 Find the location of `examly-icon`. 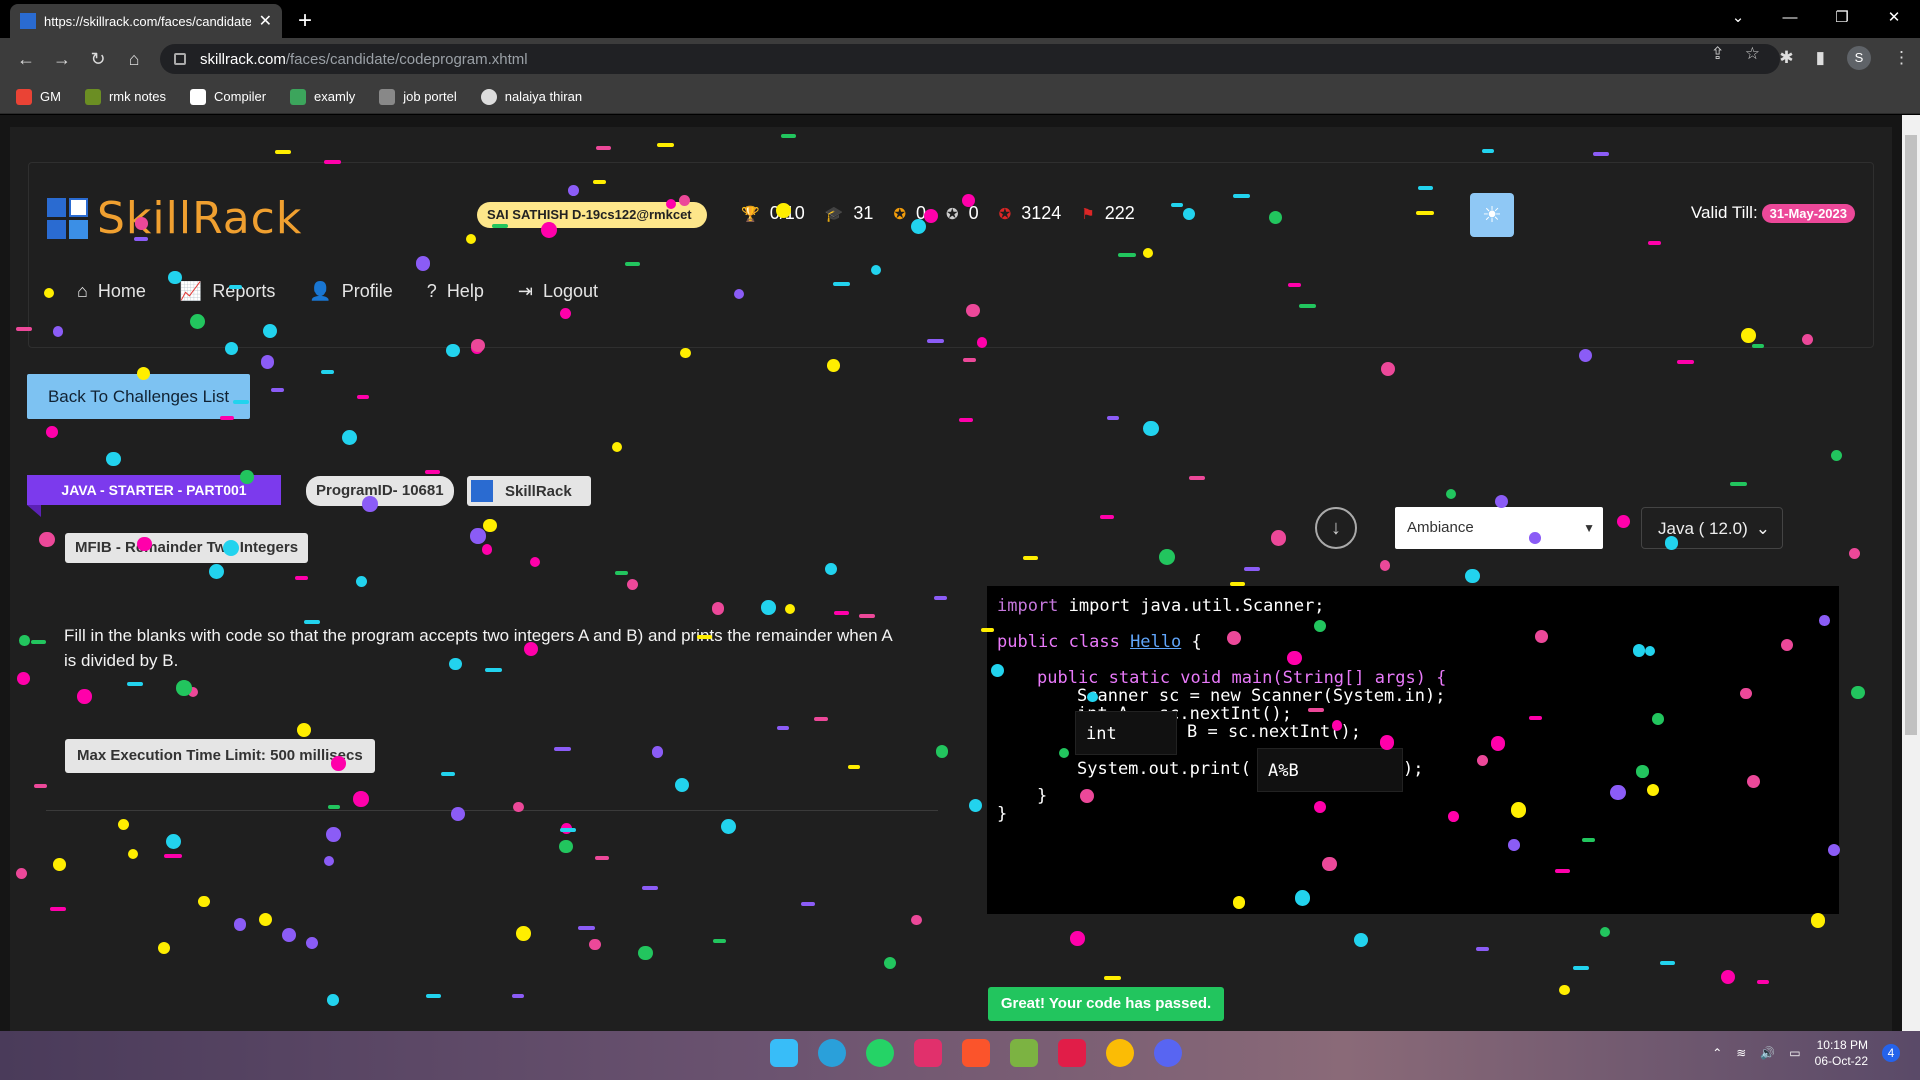

examly-icon is located at coordinates (298, 96).